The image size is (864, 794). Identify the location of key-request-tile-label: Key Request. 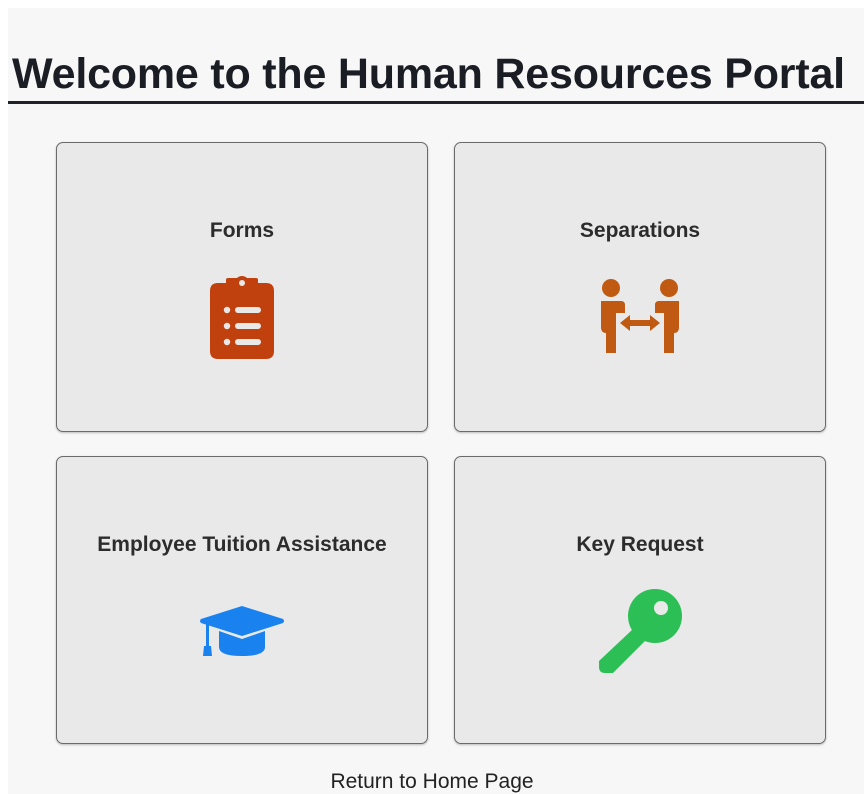
(640, 544).